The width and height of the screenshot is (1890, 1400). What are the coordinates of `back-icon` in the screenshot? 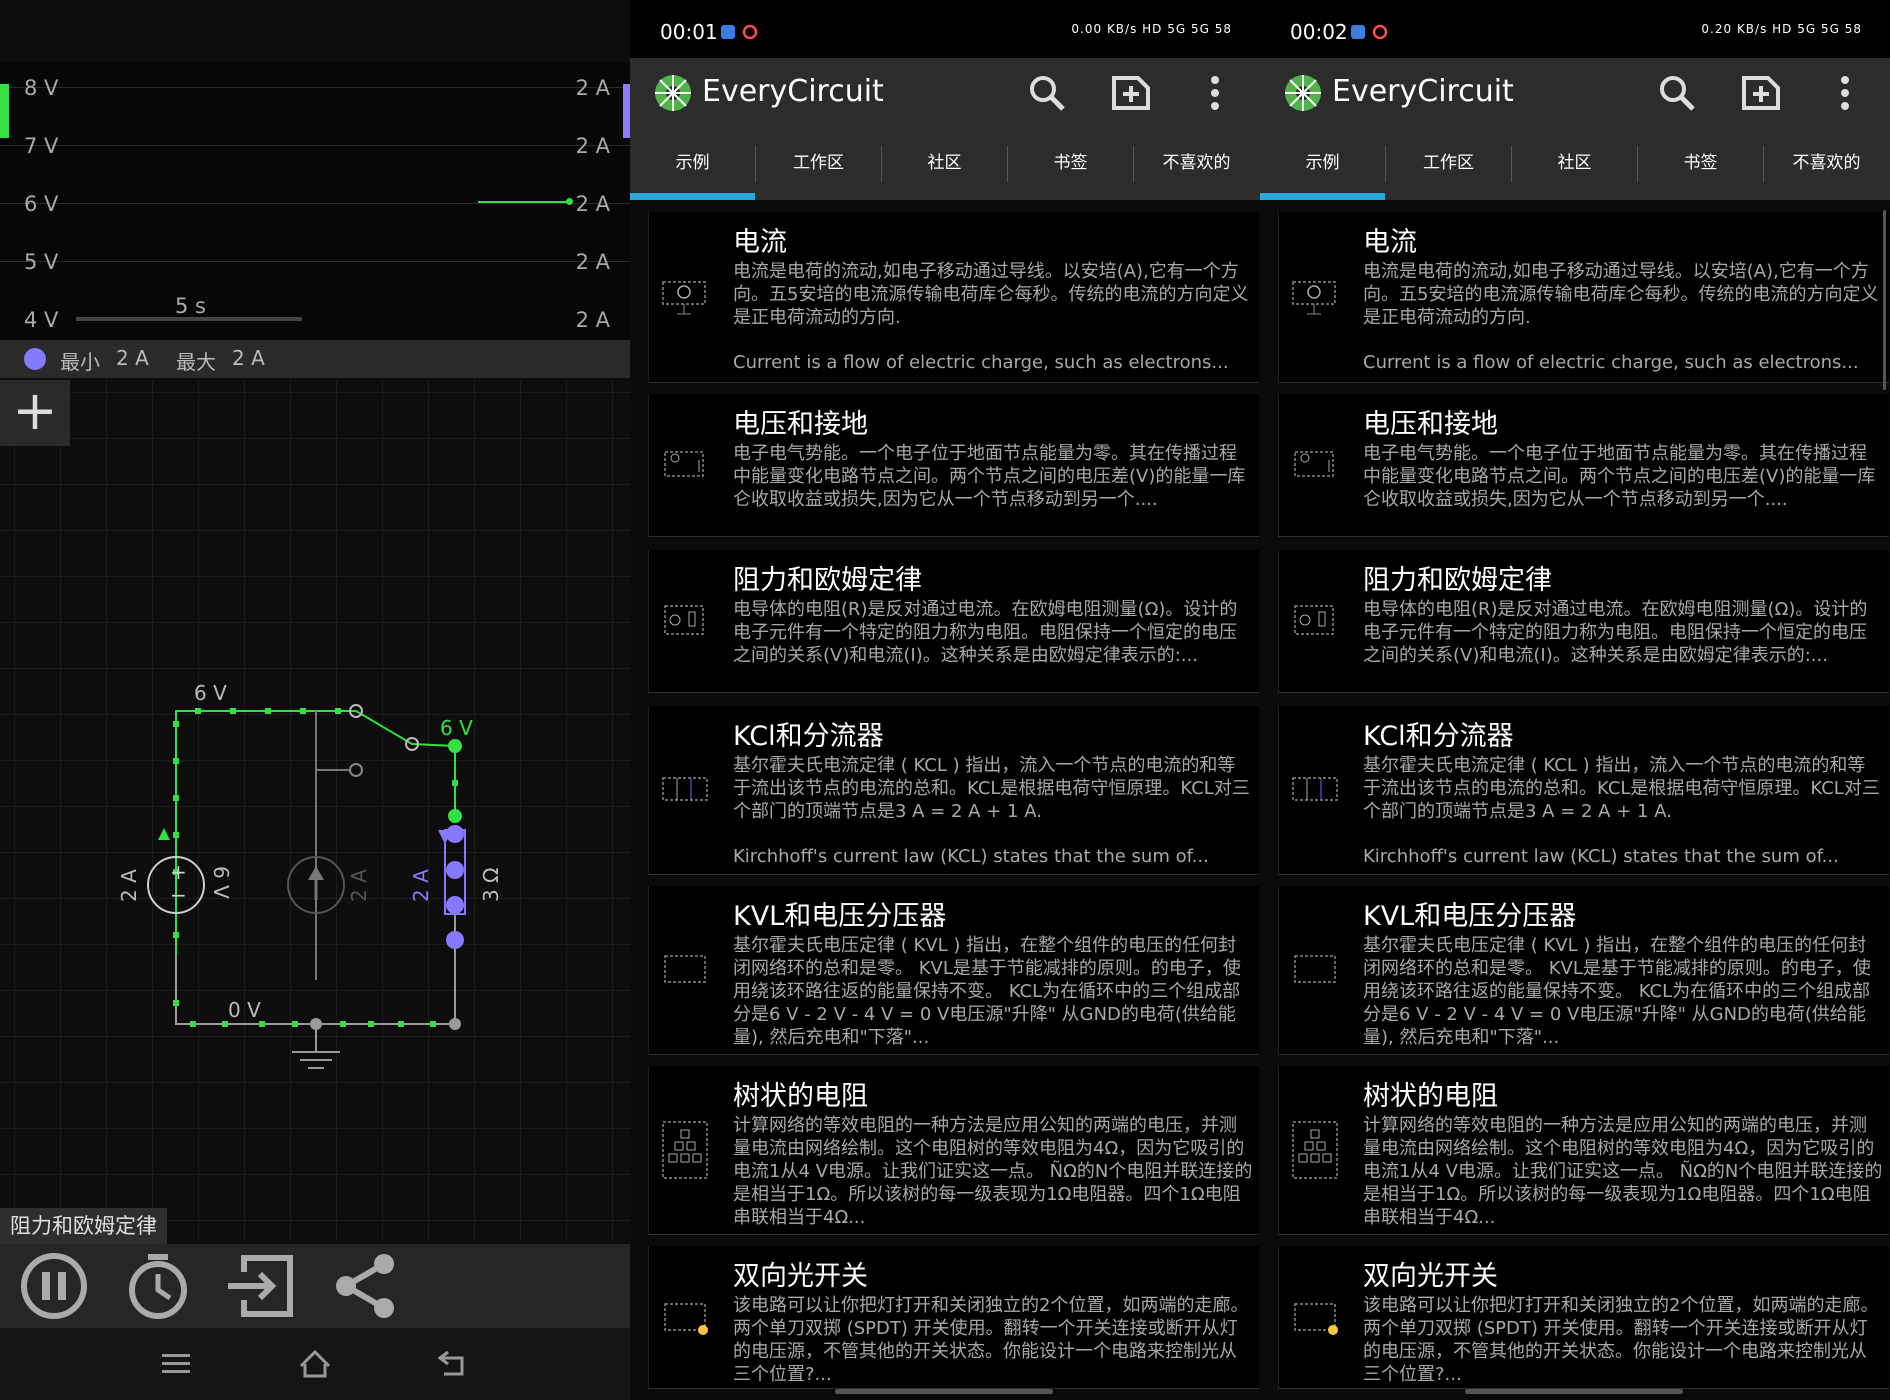 It's located at (454, 1364).